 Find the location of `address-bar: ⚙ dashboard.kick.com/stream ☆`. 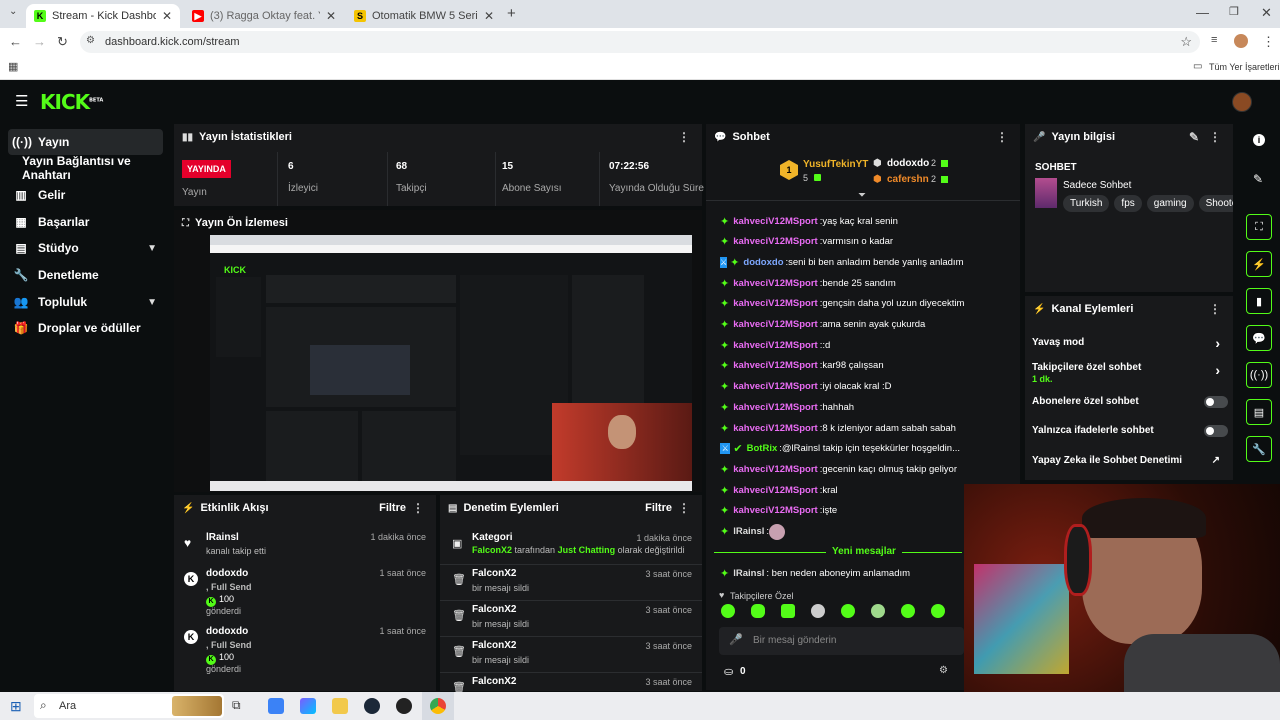

address-bar: ⚙ dashboard.kick.com/stream ☆ is located at coordinates (640, 42).